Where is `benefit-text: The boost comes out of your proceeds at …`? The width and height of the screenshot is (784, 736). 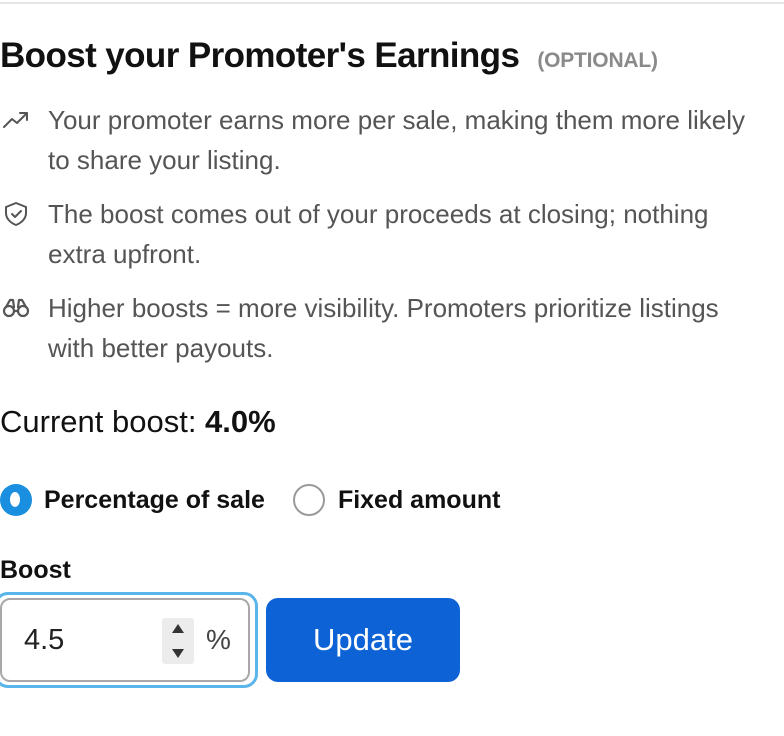 benefit-text: The boost comes out of your proceeds at … is located at coordinates (378, 234).